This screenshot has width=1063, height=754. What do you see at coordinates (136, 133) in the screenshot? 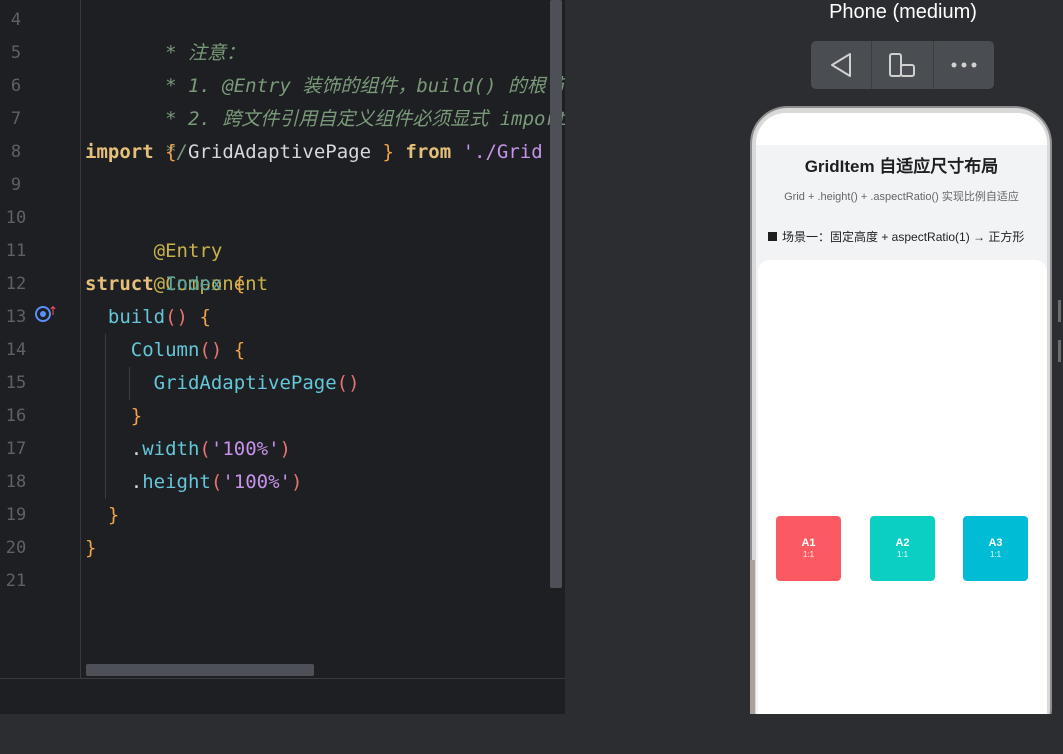
I see `code-line-7: */` at bounding box center [136, 133].